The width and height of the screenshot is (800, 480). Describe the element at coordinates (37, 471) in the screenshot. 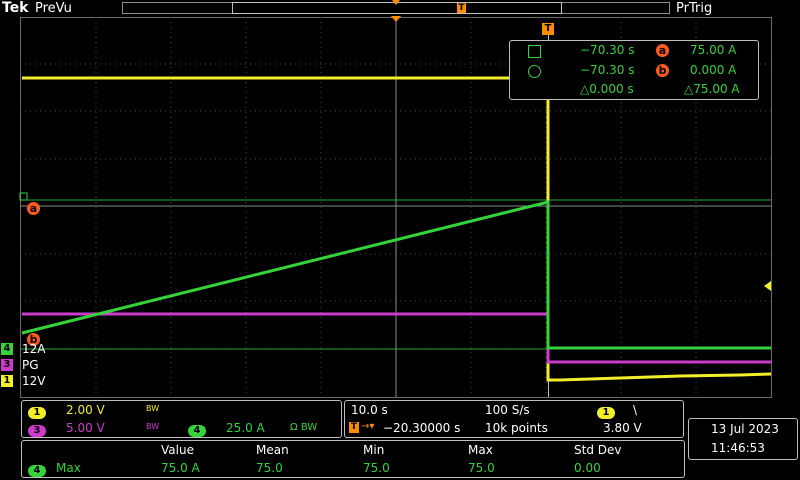

I see `meas-row-ch-badge: 4` at that location.